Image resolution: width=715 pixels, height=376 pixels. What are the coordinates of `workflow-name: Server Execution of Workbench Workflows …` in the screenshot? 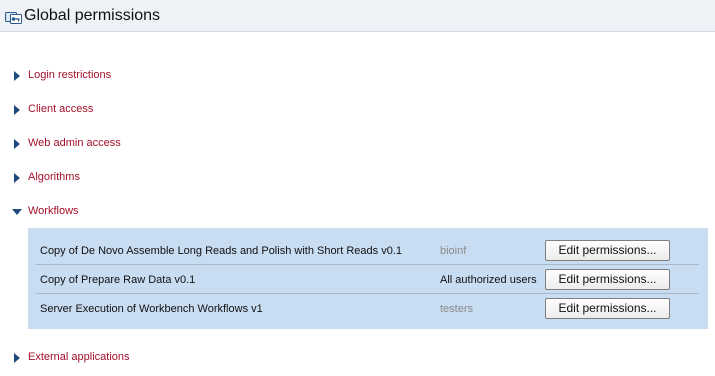 It's located at (151, 309).